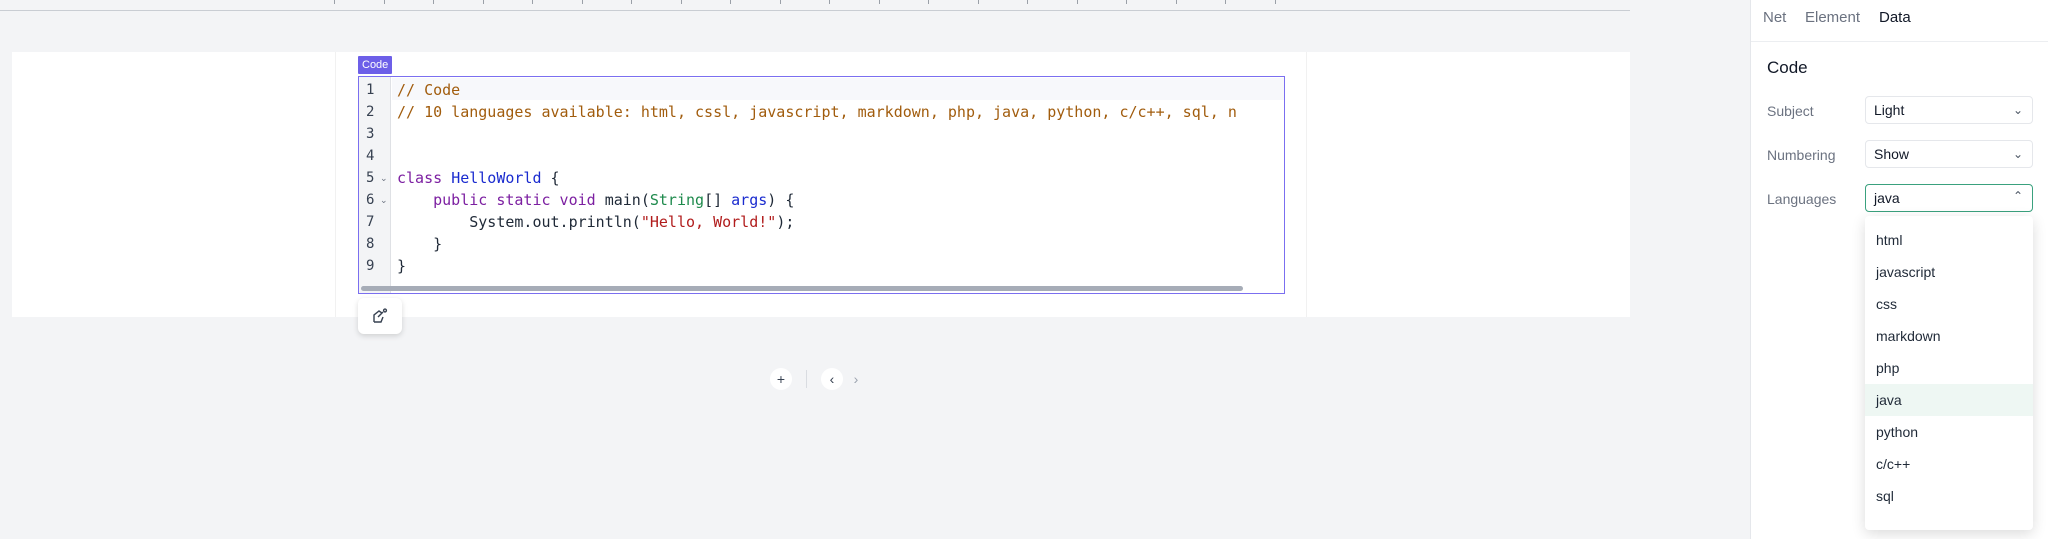 This screenshot has height=539, width=2048. What do you see at coordinates (818, 379) in the screenshot?
I see `bottom-toolbar: + ‹ ›` at bounding box center [818, 379].